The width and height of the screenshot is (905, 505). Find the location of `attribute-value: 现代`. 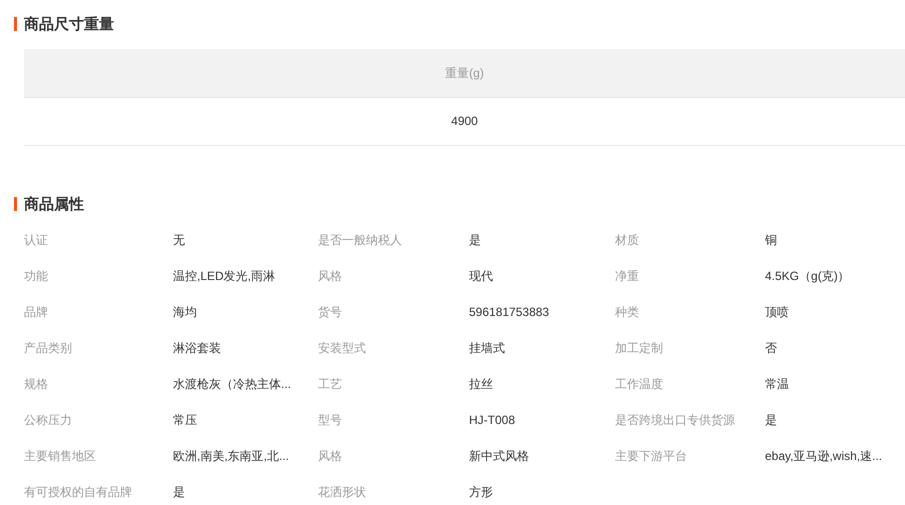

attribute-value: 现代 is located at coordinates (481, 276).